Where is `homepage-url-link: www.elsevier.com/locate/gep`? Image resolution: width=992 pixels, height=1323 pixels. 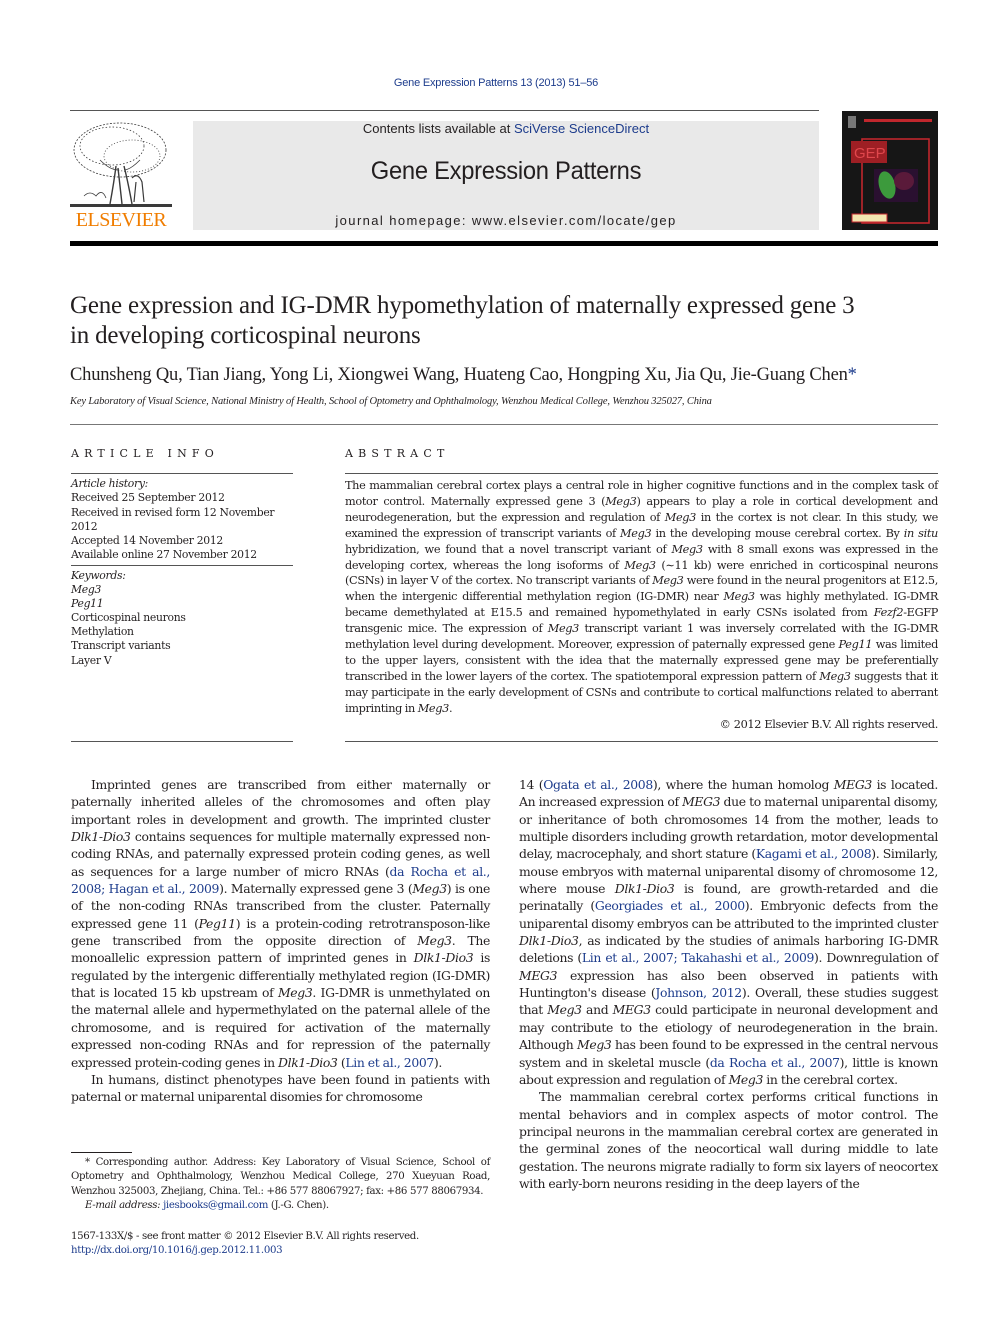 homepage-url-link: www.elsevier.com/locate/gep is located at coordinates (574, 220).